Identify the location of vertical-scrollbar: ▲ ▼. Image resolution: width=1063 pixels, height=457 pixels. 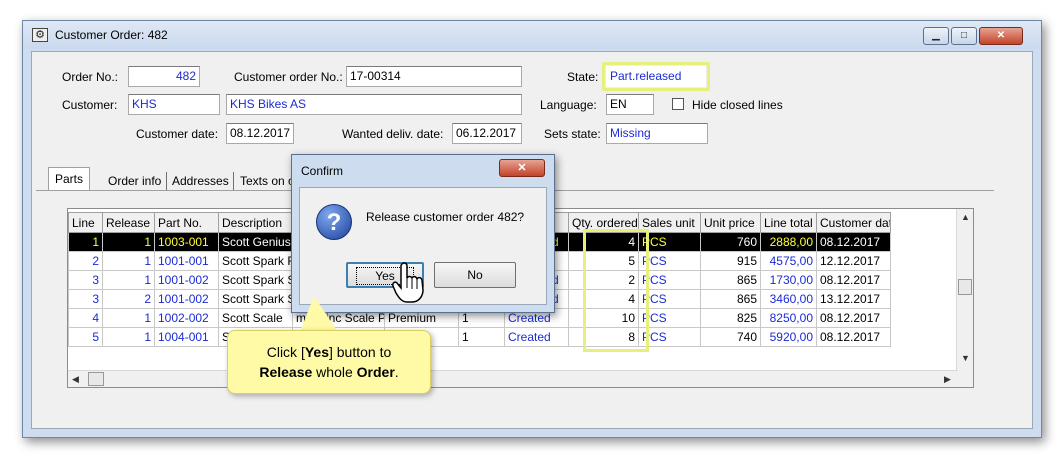
(964, 298).